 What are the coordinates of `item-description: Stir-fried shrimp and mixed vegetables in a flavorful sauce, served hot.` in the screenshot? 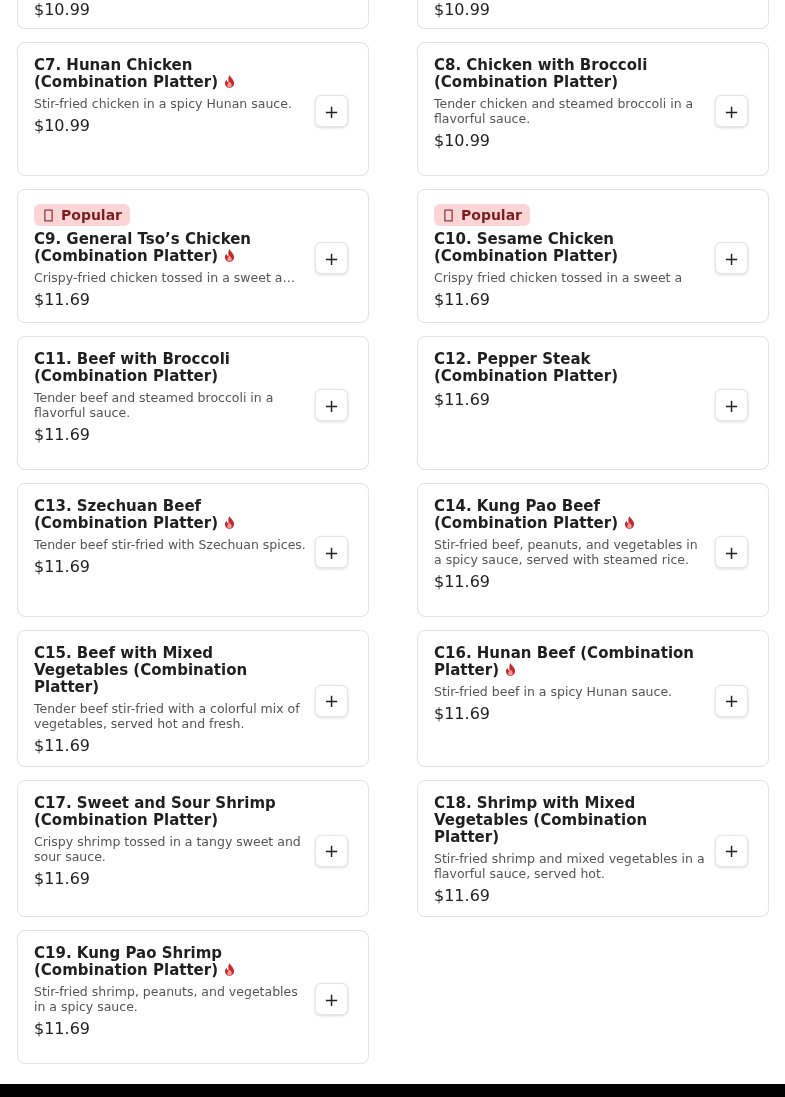 It's located at (570, 866).